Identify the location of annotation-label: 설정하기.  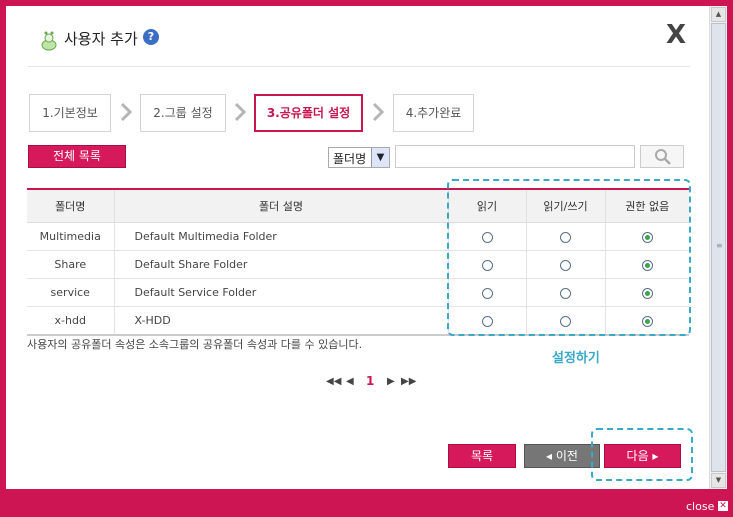
(576, 358).